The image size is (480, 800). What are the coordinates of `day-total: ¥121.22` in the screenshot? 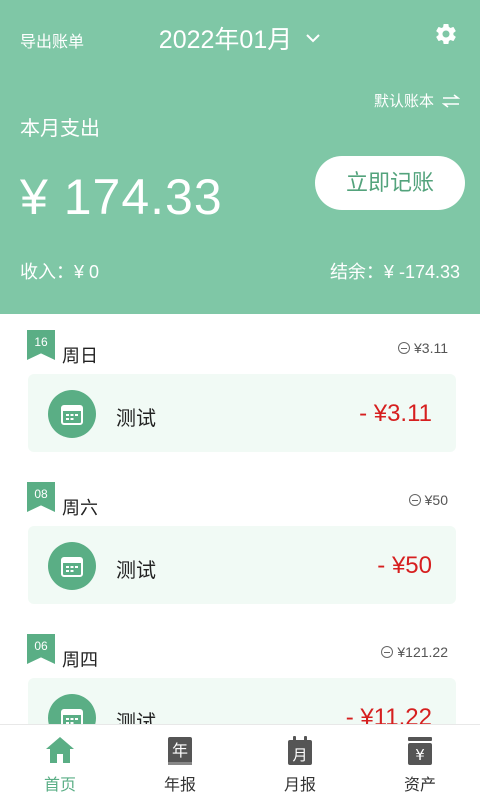 It's located at (414, 652).